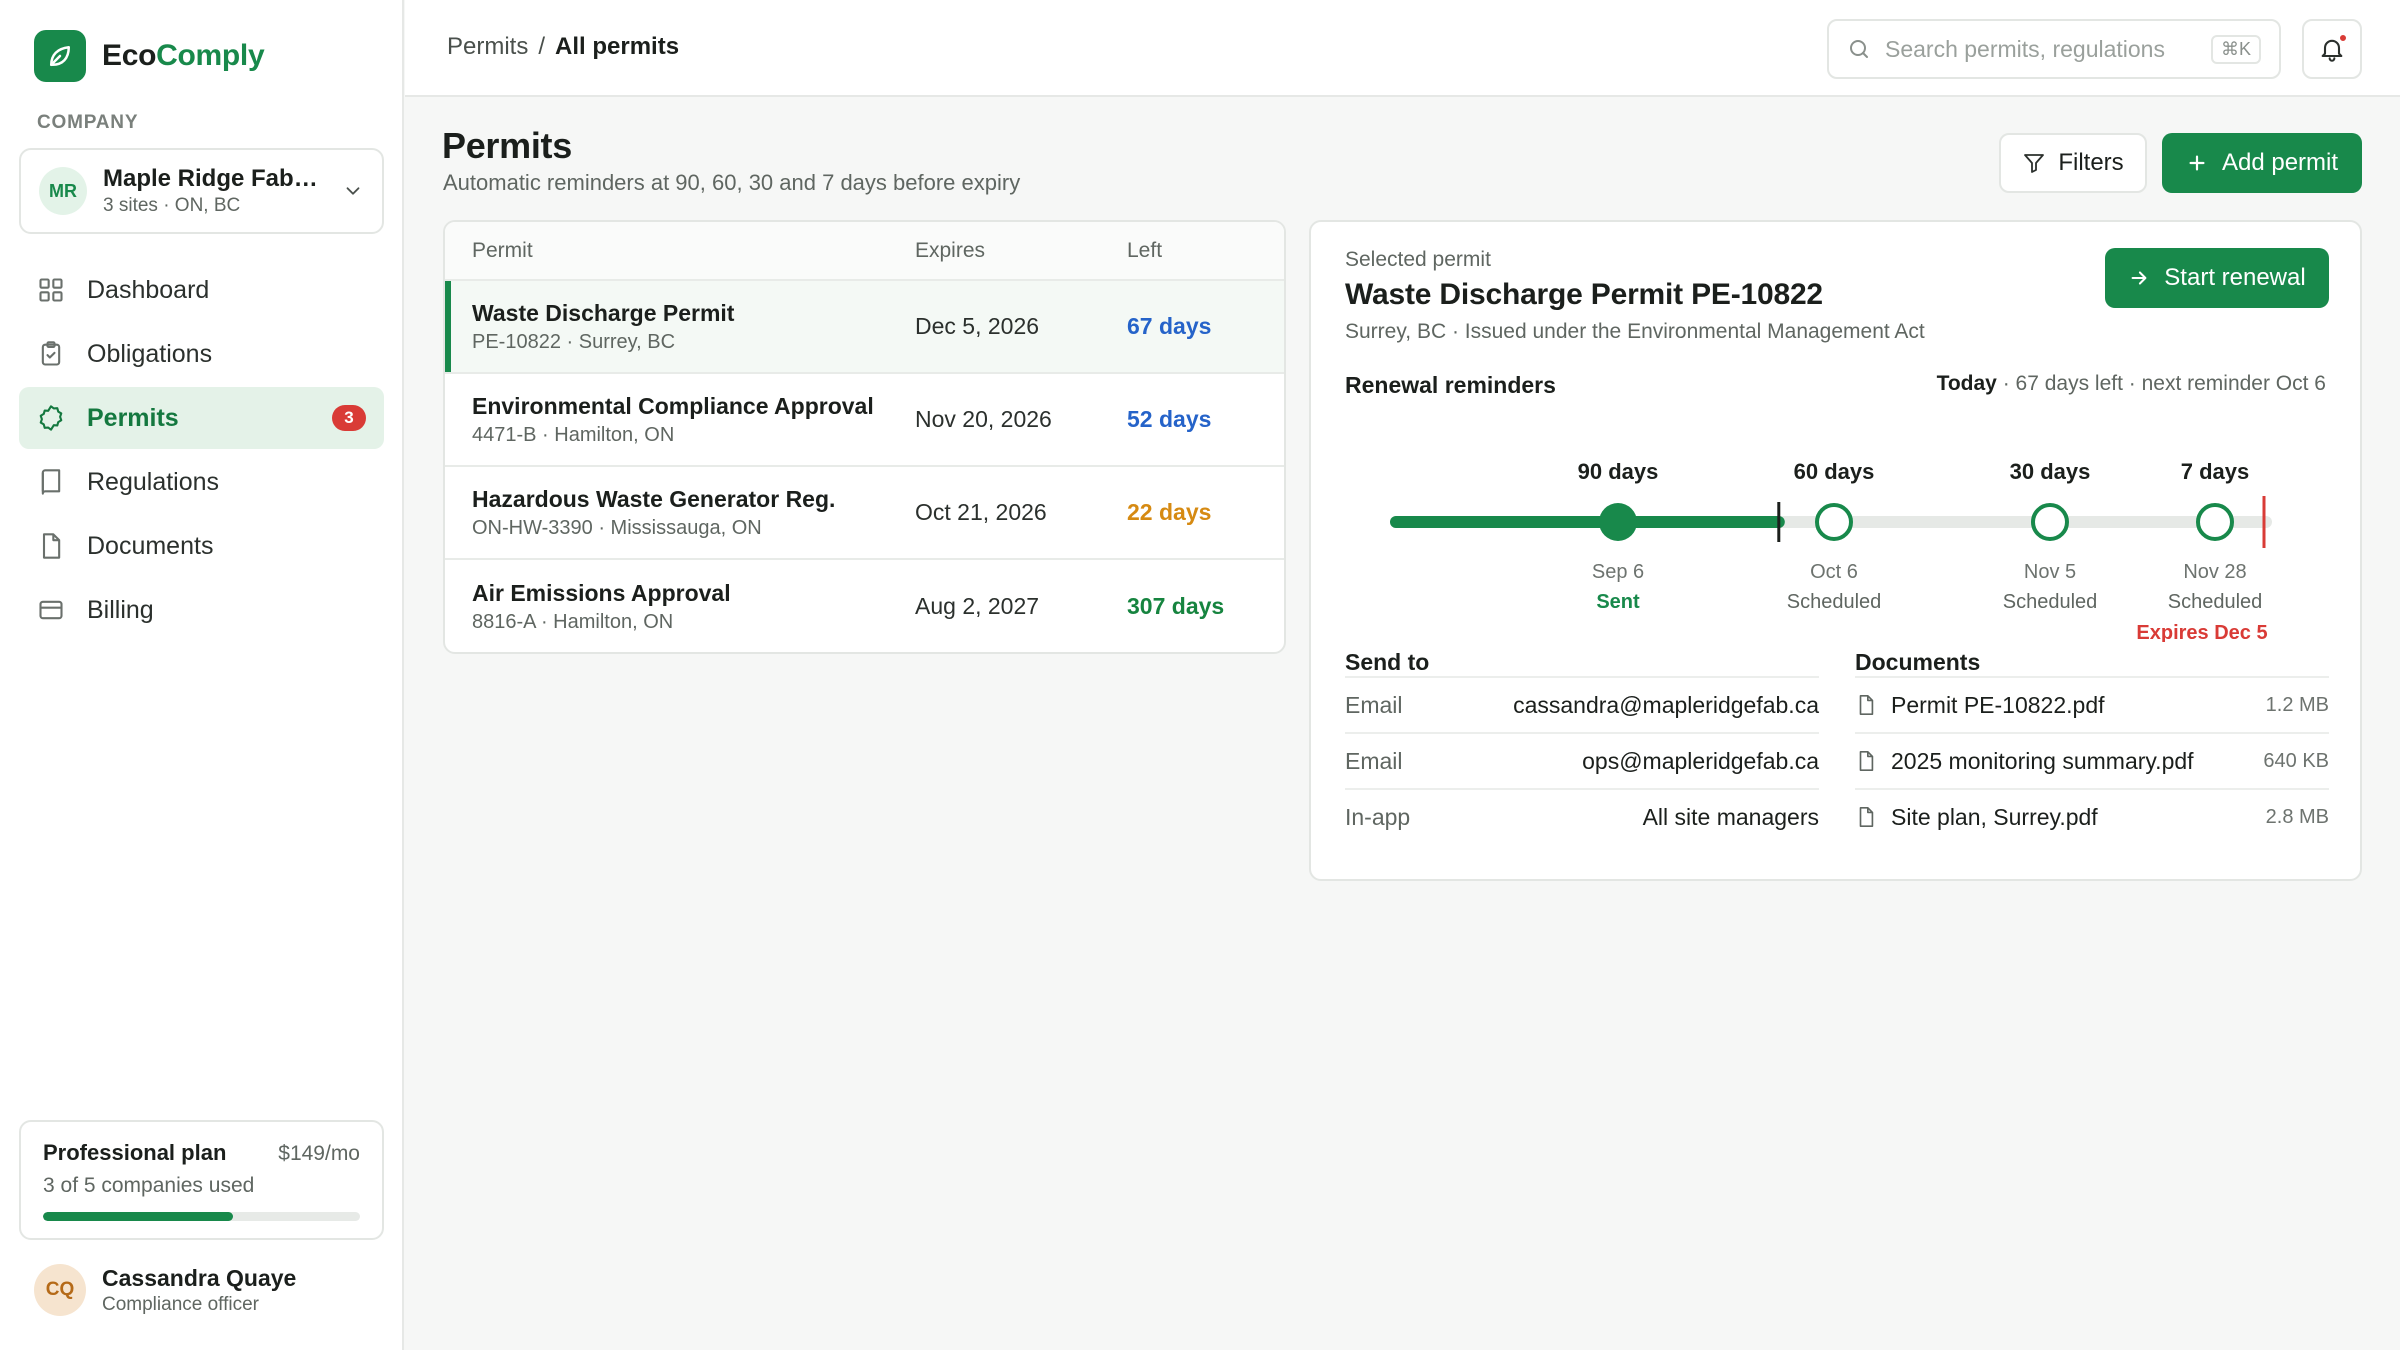 Image resolution: width=2400 pixels, height=1350 pixels. What do you see at coordinates (983, 419) in the screenshot?
I see `permit-expires: Nov 20, 2026` at bounding box center [983, 419].